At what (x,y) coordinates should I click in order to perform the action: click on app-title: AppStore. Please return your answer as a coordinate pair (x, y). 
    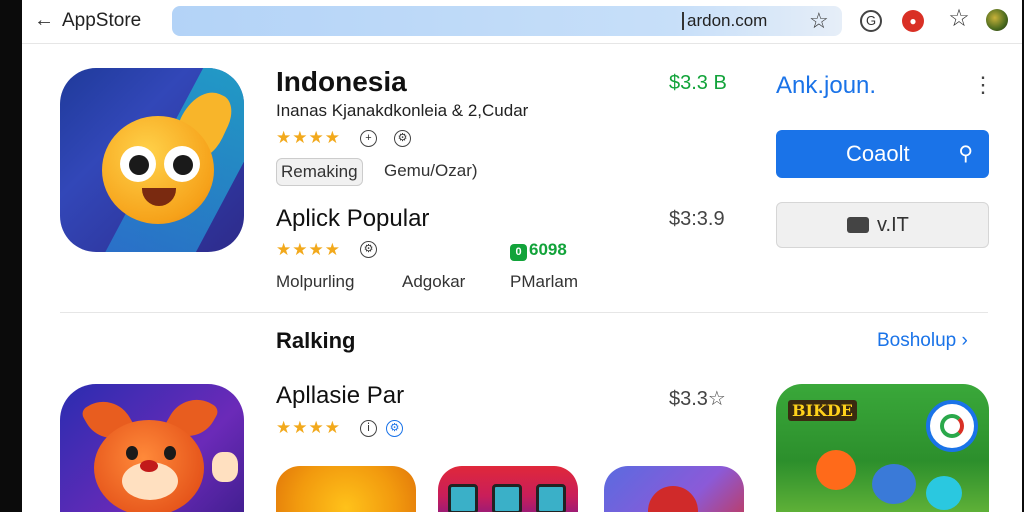
    Looking at the image, I should click on (102, 20).